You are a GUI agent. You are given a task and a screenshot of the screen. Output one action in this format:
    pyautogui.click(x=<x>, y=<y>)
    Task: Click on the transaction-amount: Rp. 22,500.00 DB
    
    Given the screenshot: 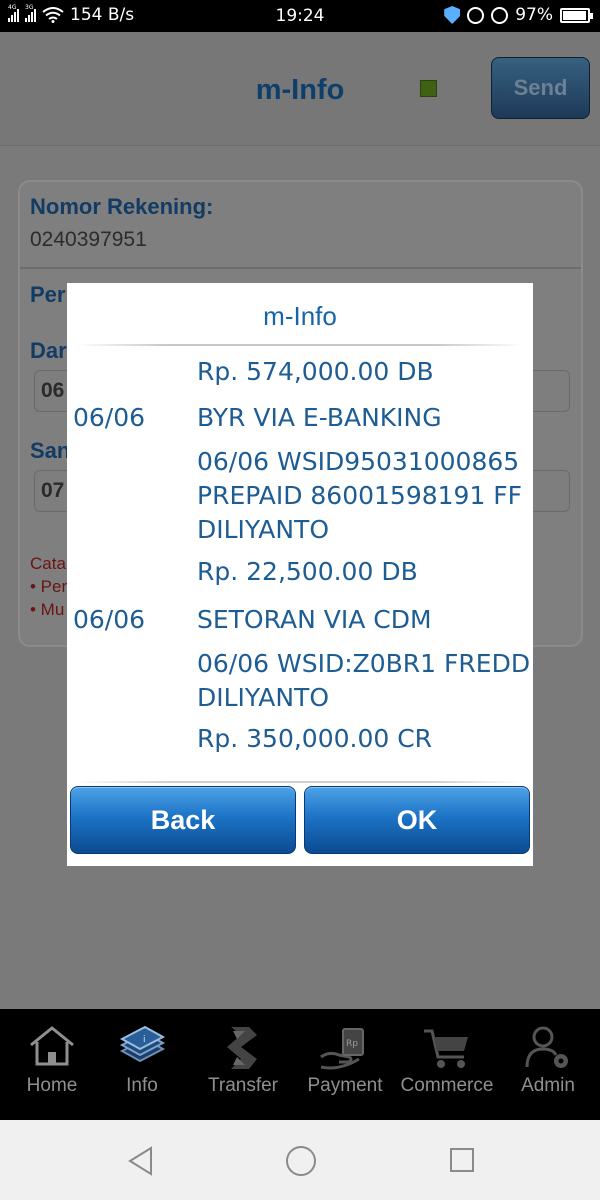 What is the action you would take?
    pyautogui.click(x=307, y=571)
    